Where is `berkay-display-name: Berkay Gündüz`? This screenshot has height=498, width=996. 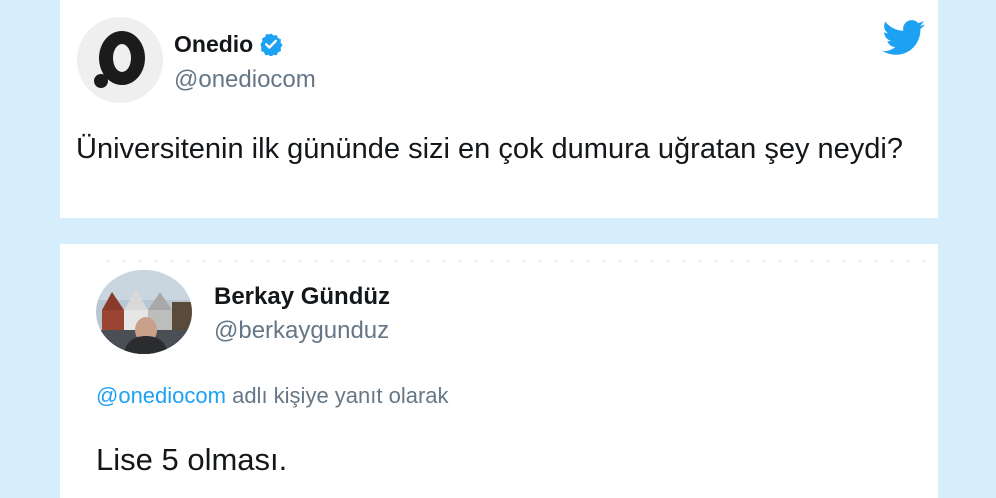 berkay-display-name: Berkay Gündüz is located at coordinates (302, 297).